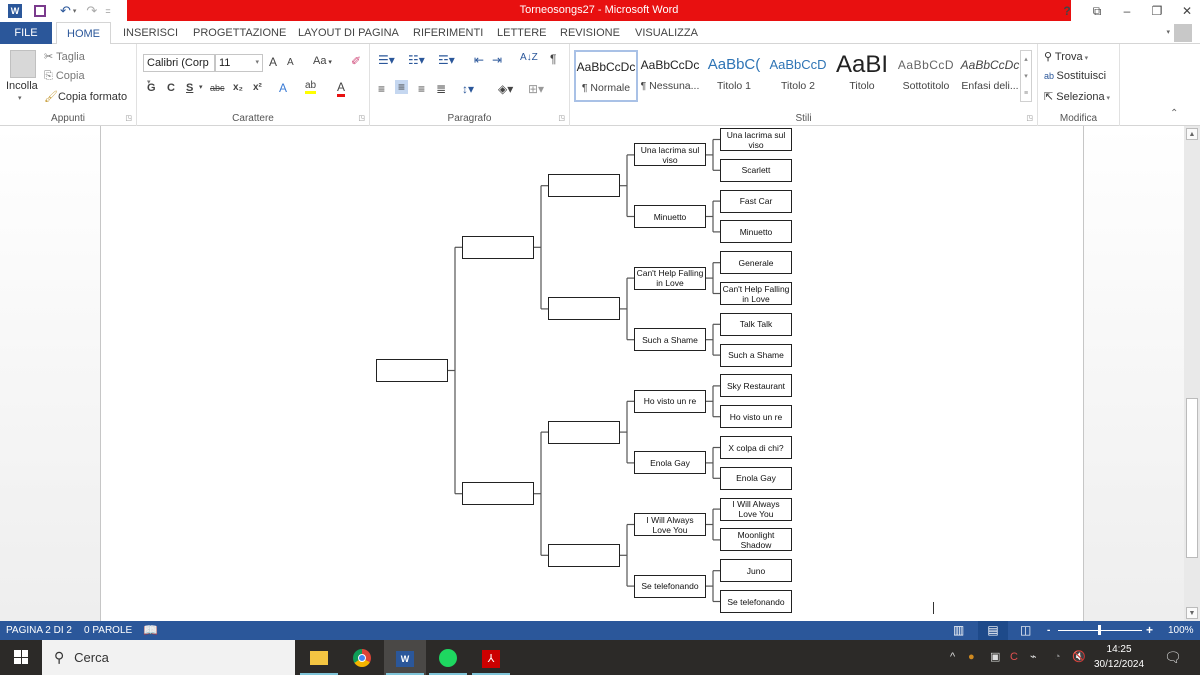 The width and height of the screenshot is (1200, 680). Describe the element at coordinates (1066, 56) in the screenshot. I see `find-button: ⚲ Trova ▾` at that location.